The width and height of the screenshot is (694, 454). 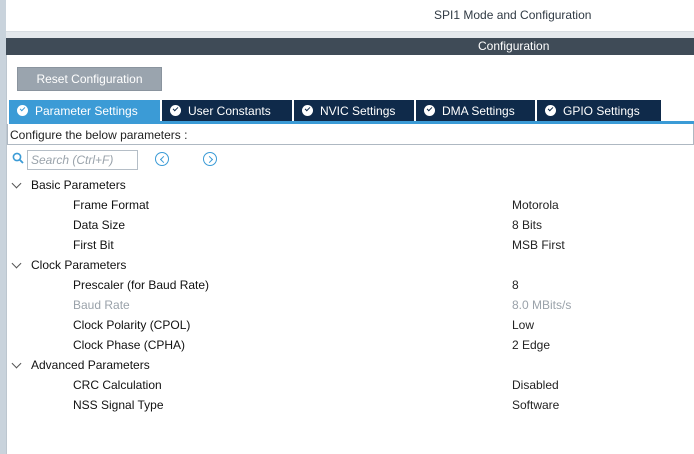 I want to click on param-name: Data Size, so click(x=99, y=225).